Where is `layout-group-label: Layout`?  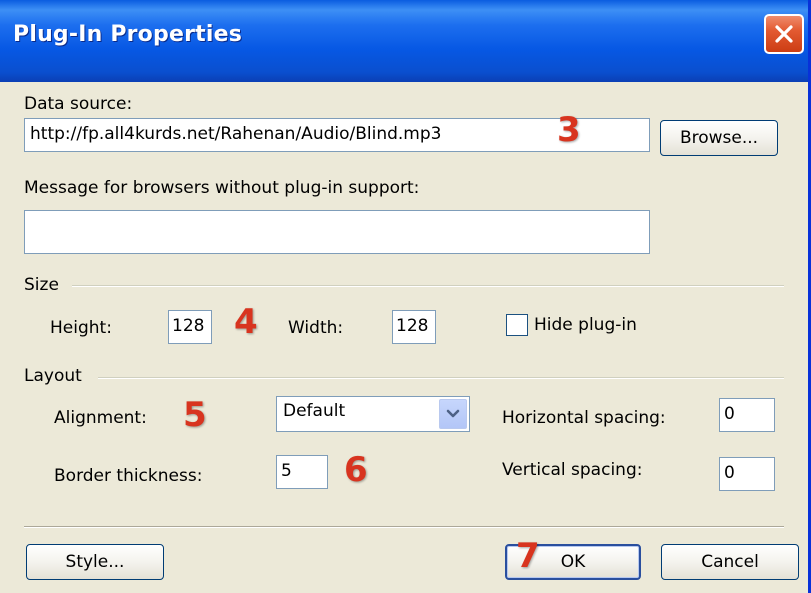
layout-group-label: Layout is located at coordinates (53, 376).